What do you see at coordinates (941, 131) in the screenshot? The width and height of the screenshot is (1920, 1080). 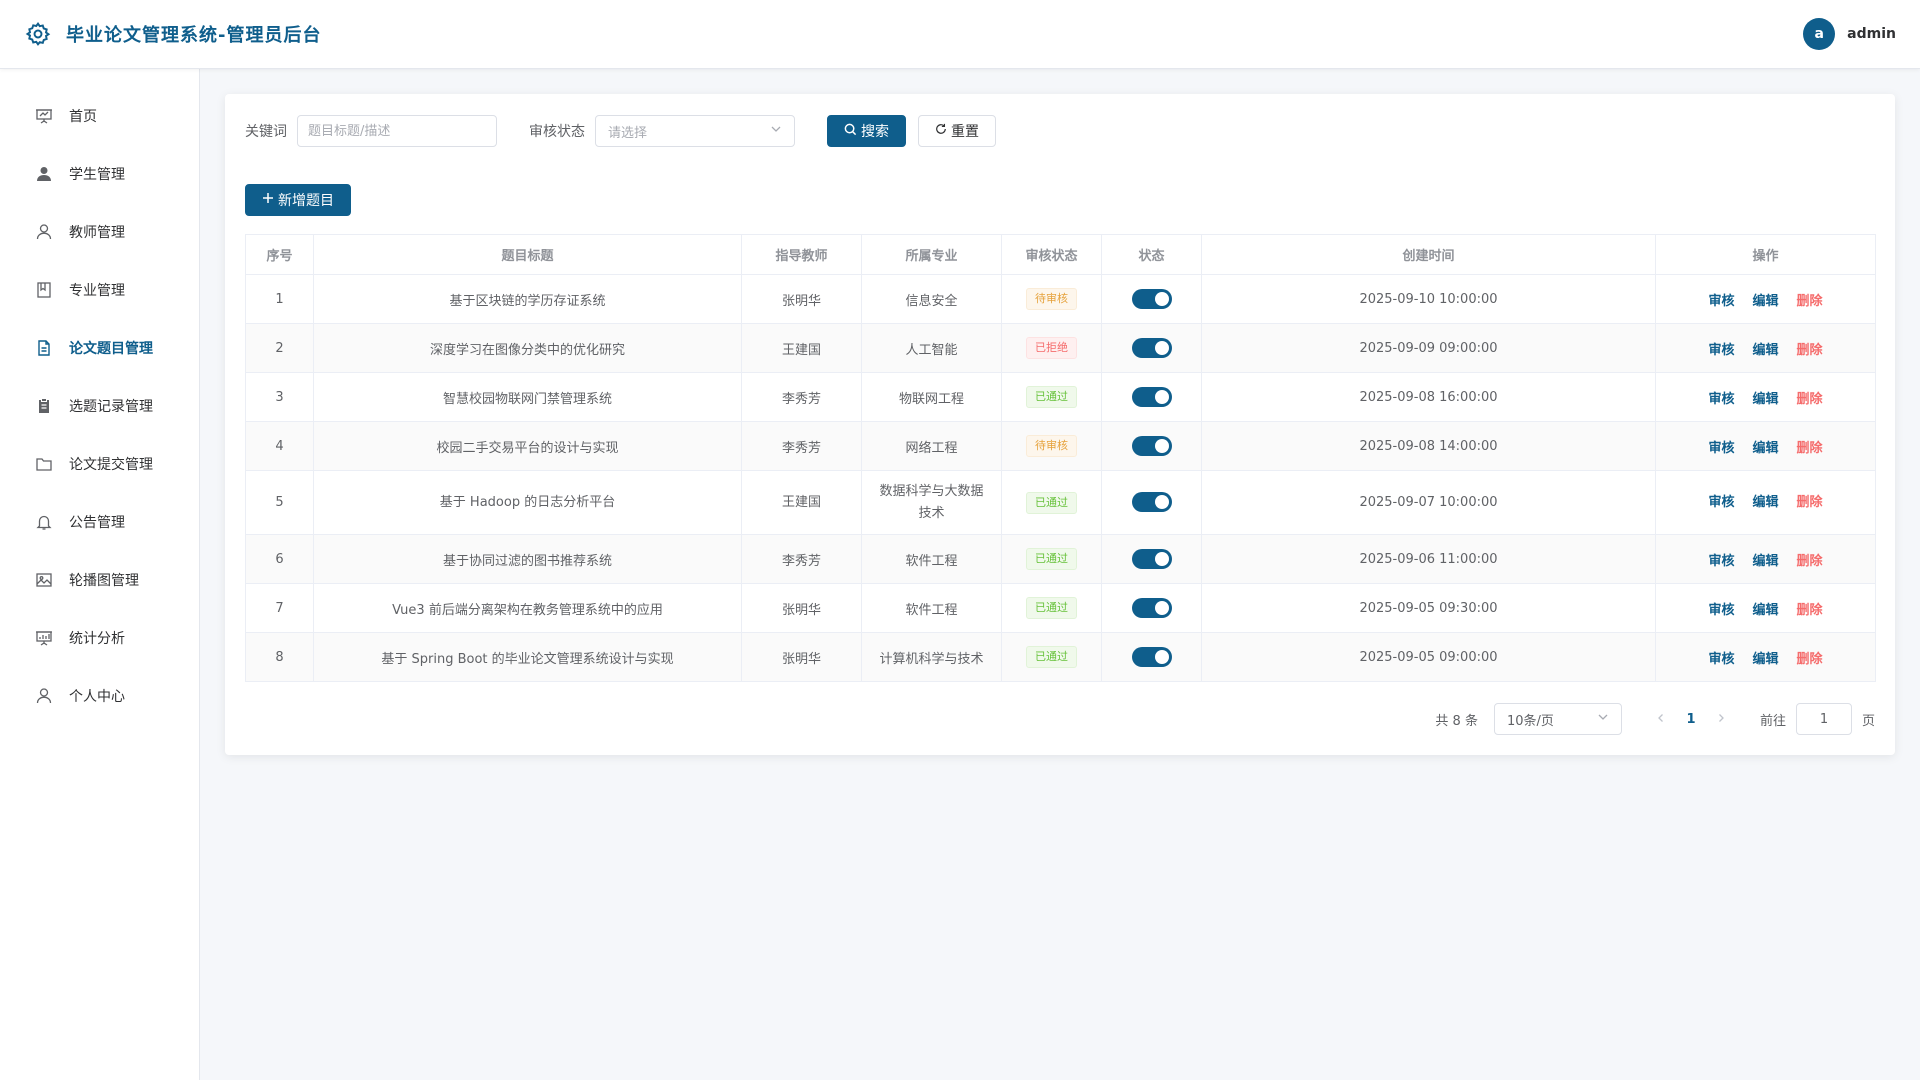 I see `refresh-icon` at bounding box center [941, 131].